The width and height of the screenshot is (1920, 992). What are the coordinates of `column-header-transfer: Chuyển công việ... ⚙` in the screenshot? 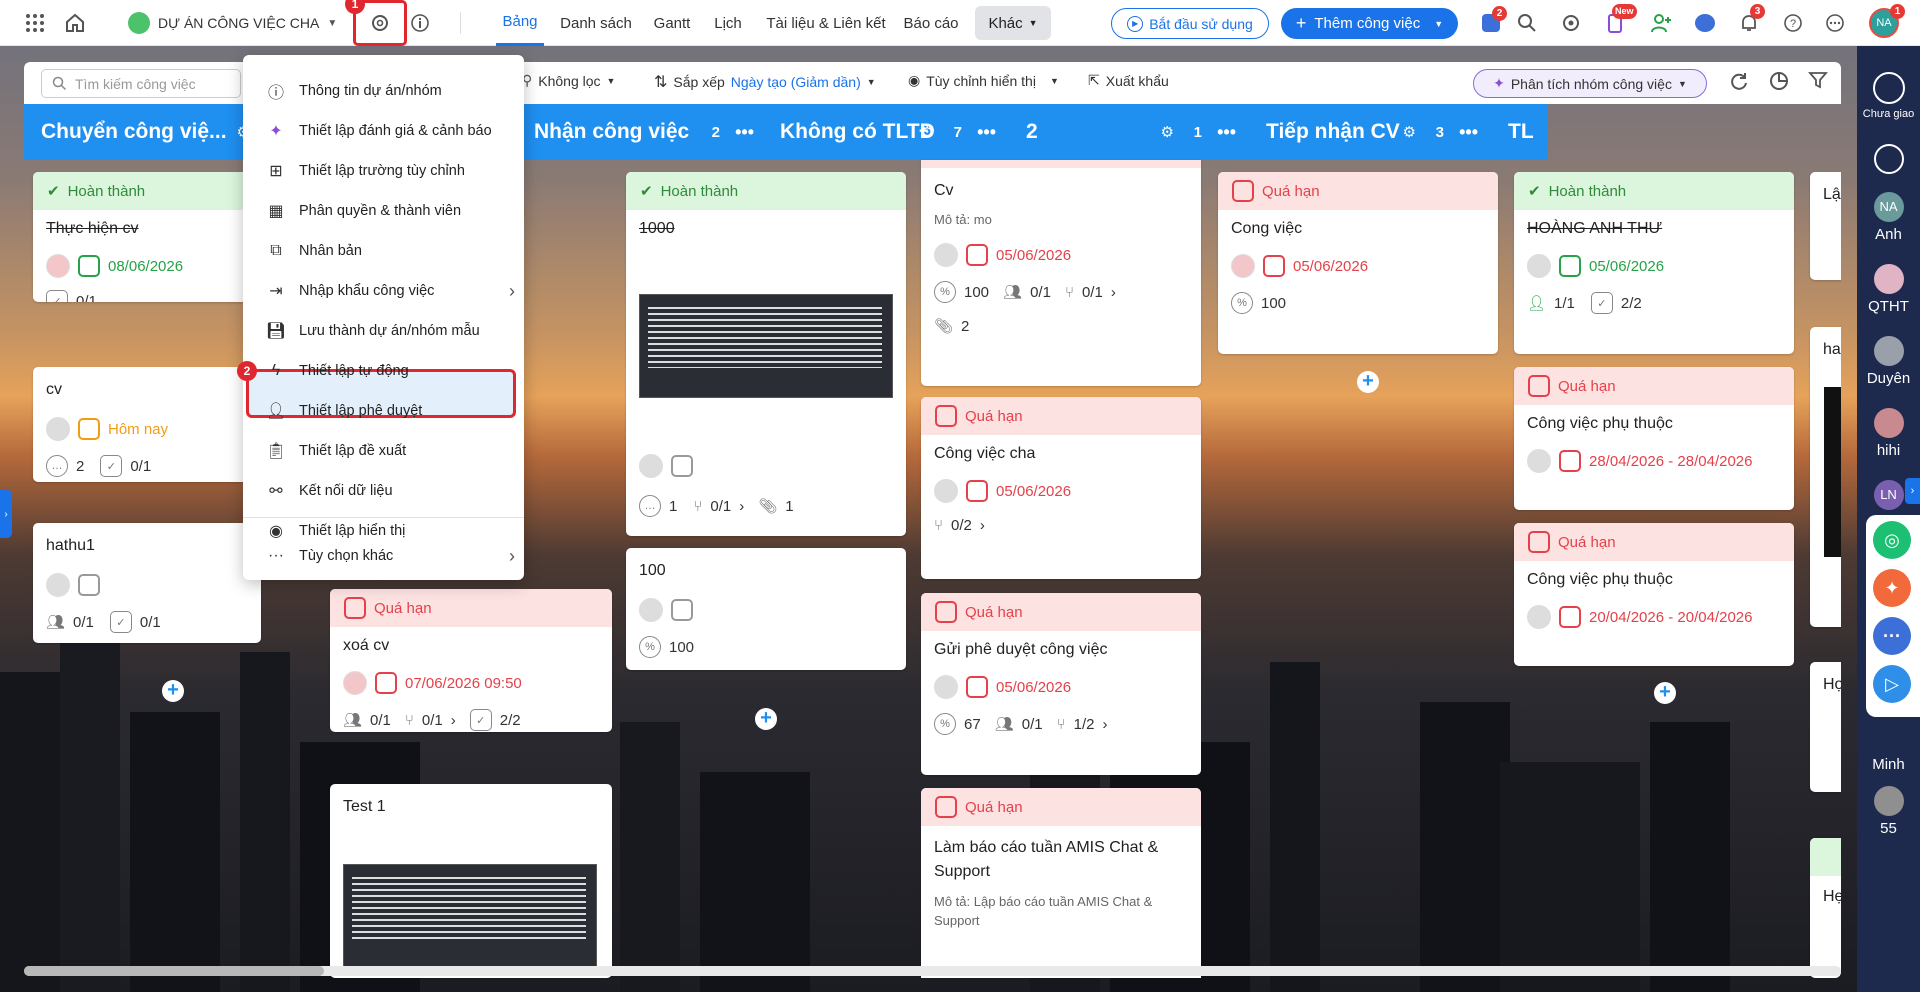 It's located at (147, 132).